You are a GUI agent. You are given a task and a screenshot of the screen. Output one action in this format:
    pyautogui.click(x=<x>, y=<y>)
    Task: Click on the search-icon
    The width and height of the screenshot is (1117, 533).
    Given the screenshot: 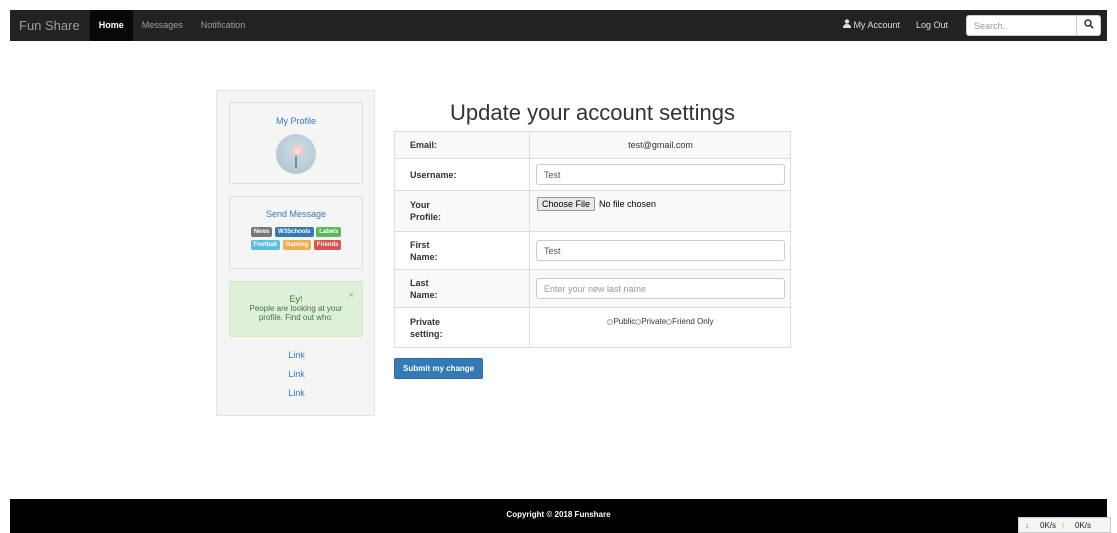 What is the action you would take?
    pyautogui.click(x=1088, y=25)
    